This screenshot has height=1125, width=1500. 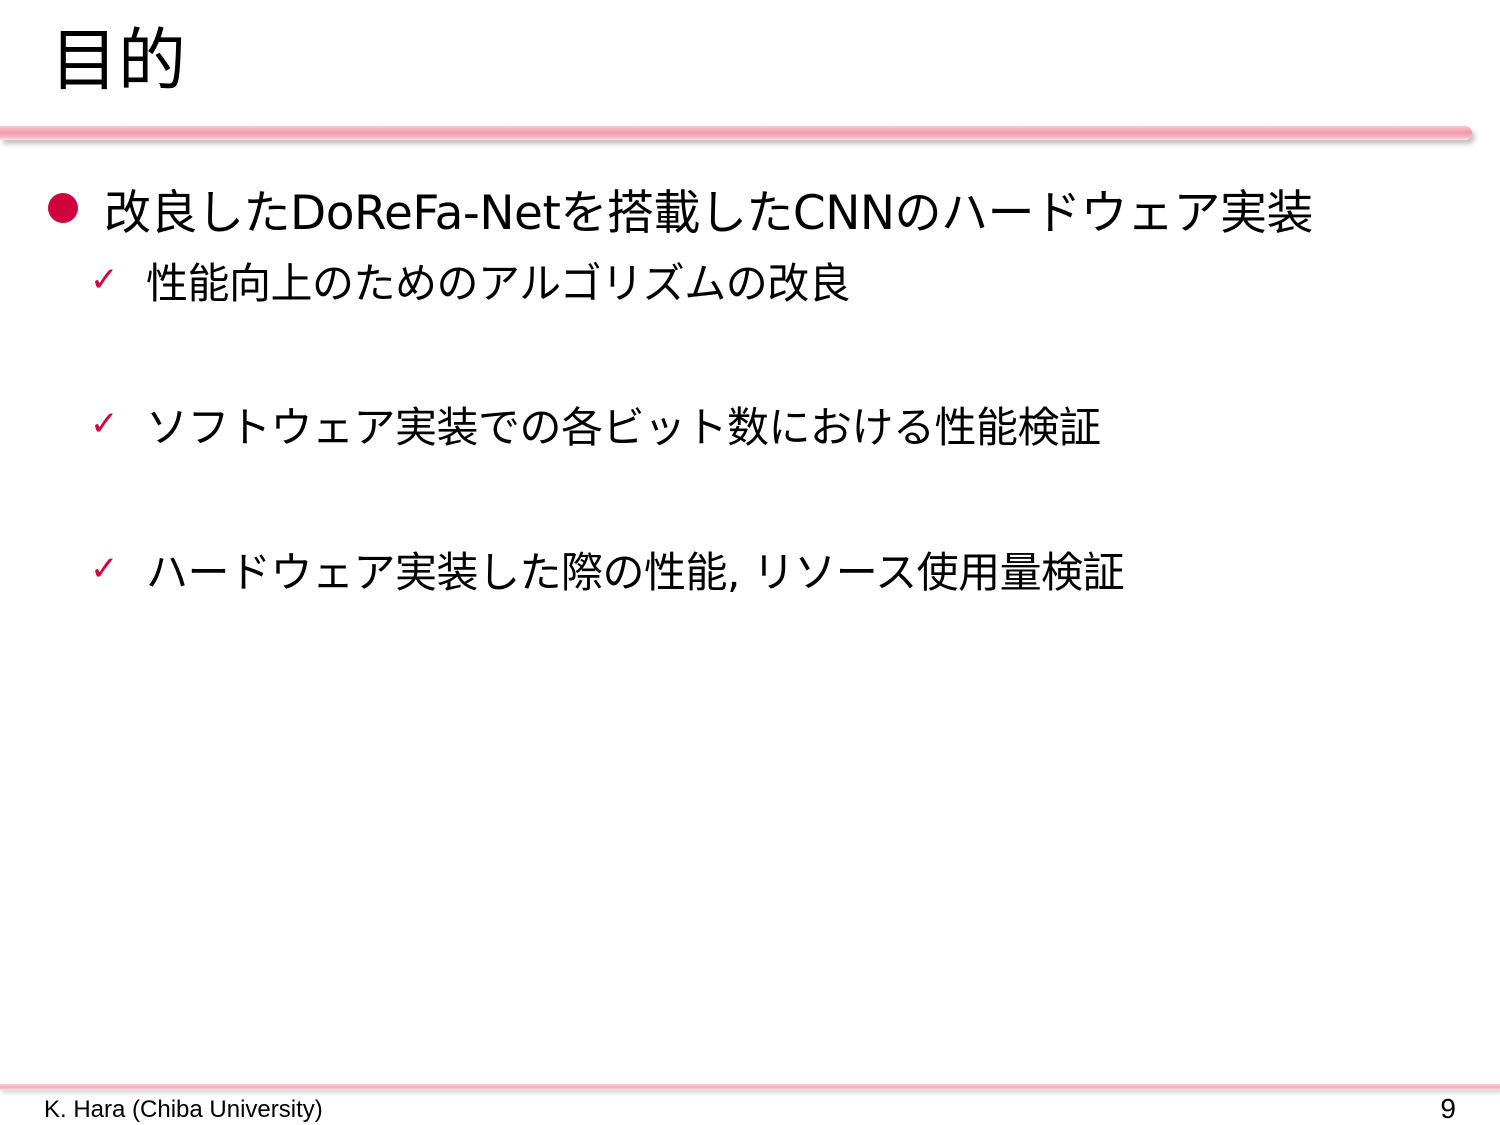 I want to click on filled-circle-icon, so click(x=63, y=208).